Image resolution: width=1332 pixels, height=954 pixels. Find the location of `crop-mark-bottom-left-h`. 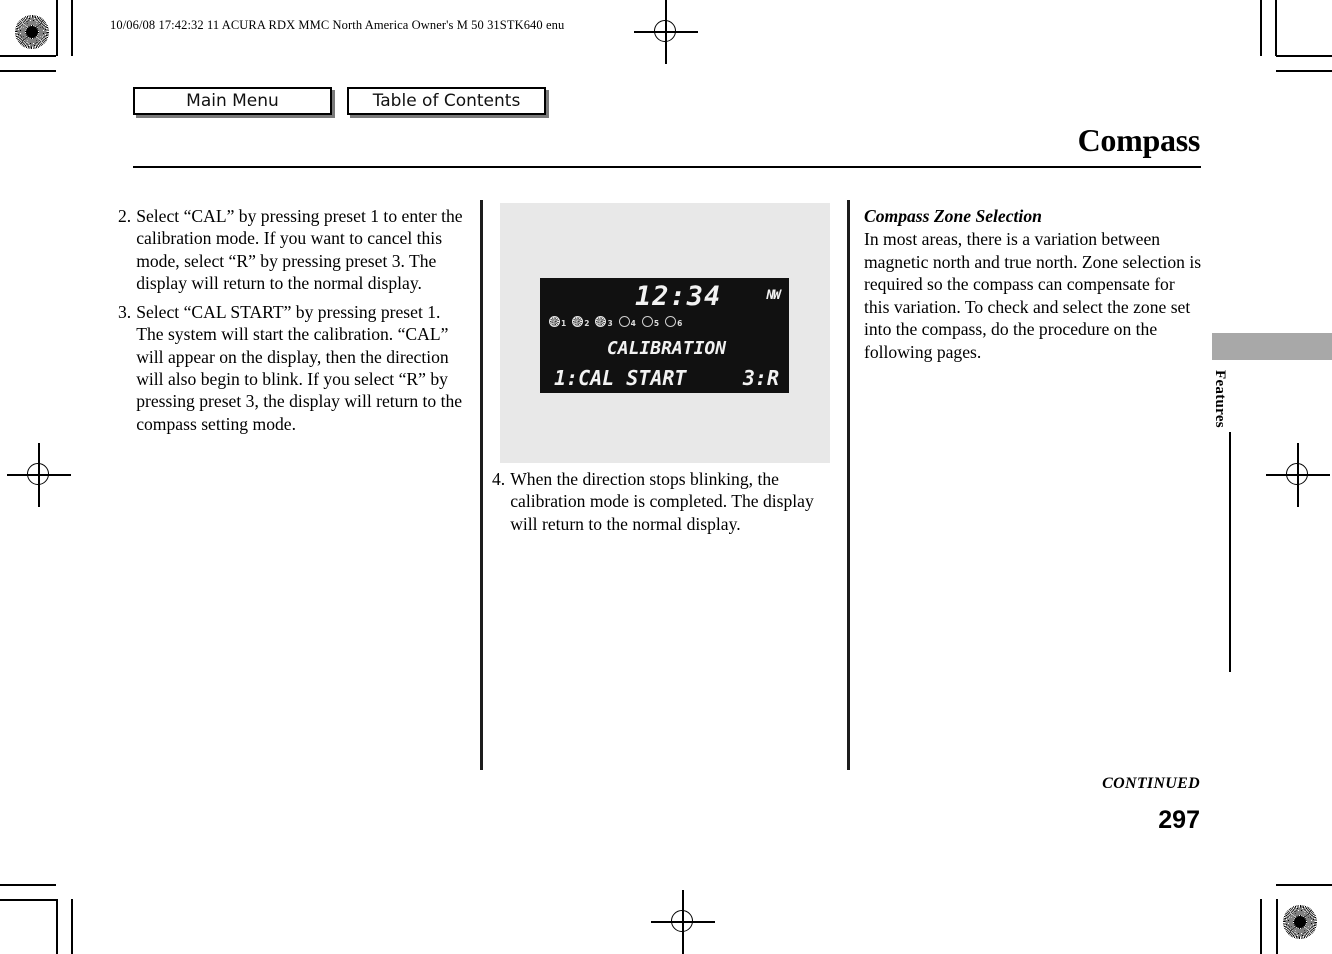

crop-mark-bottom-left-h is located at coordinates (28, 885).